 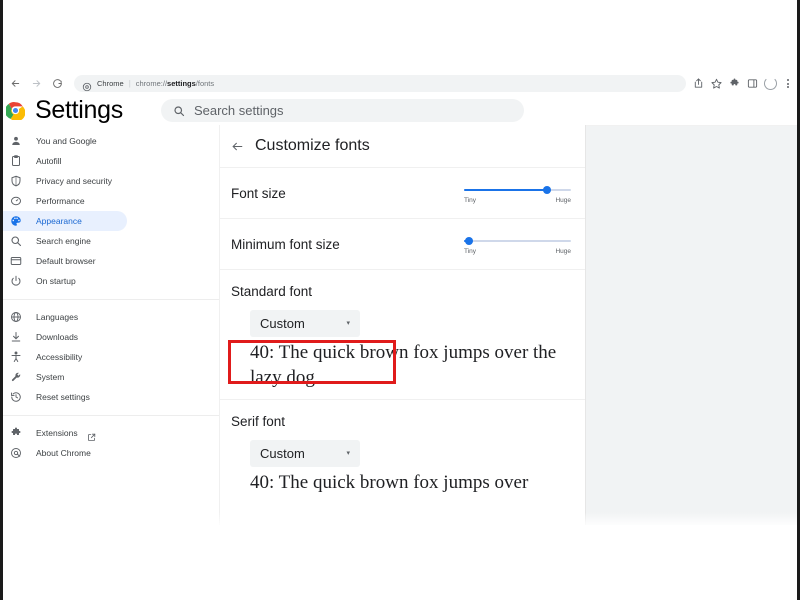 I want to click on sidebar-label: You and Google, so click(x=66, y=141).